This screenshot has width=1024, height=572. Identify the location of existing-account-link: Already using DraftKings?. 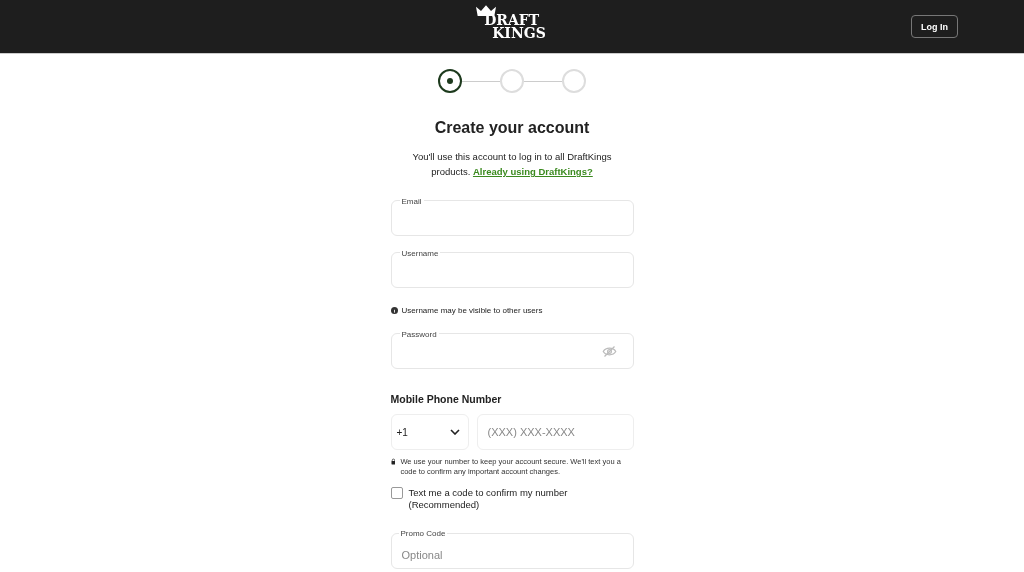
(532, 171).